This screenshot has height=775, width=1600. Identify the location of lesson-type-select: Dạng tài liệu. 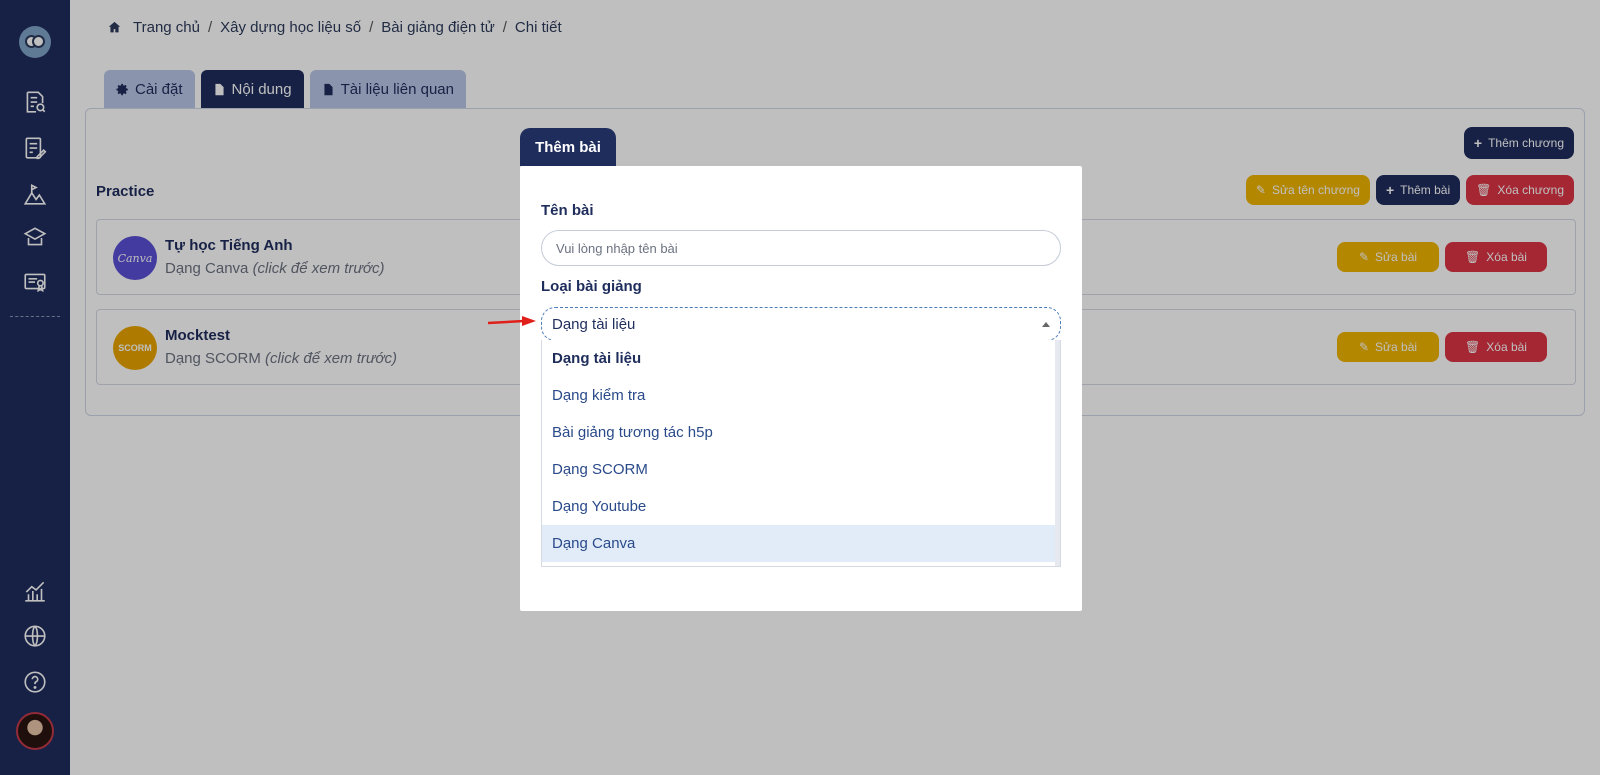
(801, 324).